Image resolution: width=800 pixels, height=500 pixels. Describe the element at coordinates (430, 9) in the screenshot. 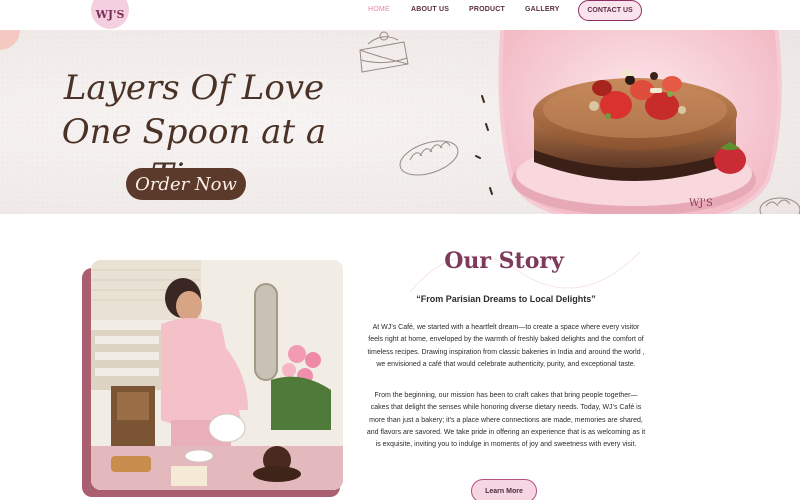

I see `nav-about-us: ABOUT US` at that location.